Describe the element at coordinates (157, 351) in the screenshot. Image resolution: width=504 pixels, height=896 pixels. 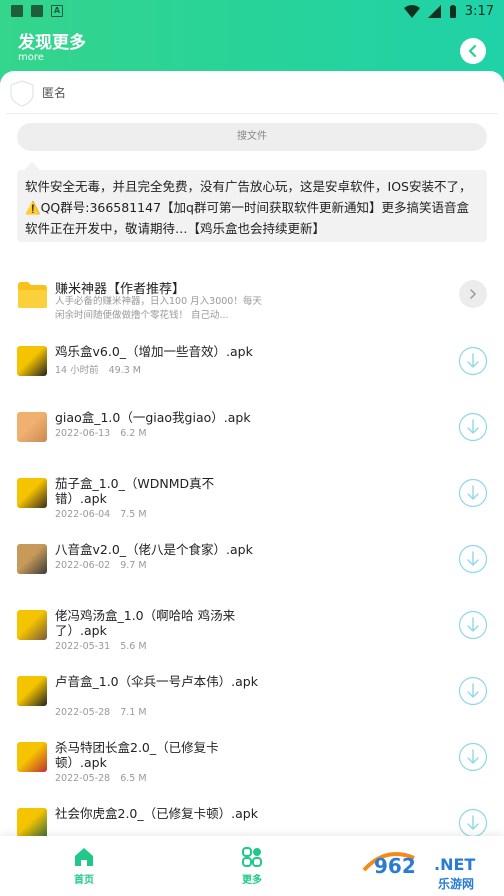
I see `file-name: 鸡乐盒v6.0_（增加一些音效）.apk` at that location.